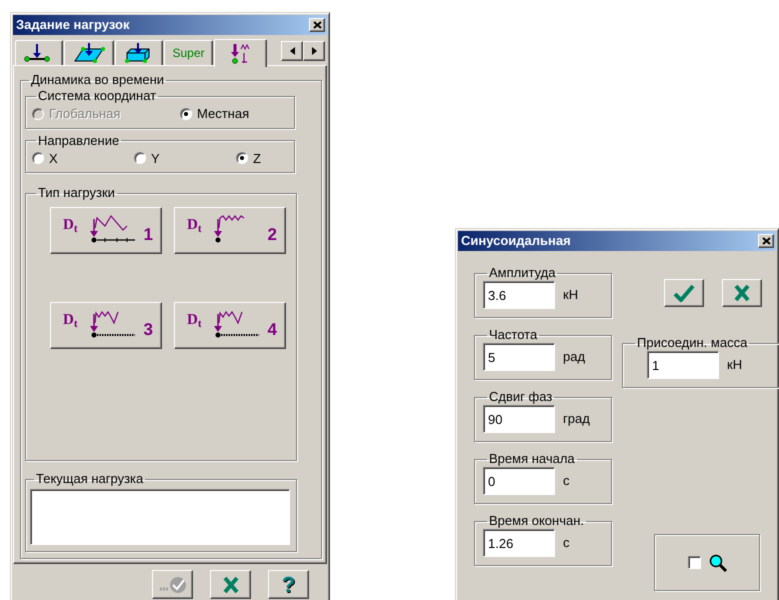 The width and height of the screenshot is (779, 600). I want to click on group-label: Амплитуда, so click(522, 273).